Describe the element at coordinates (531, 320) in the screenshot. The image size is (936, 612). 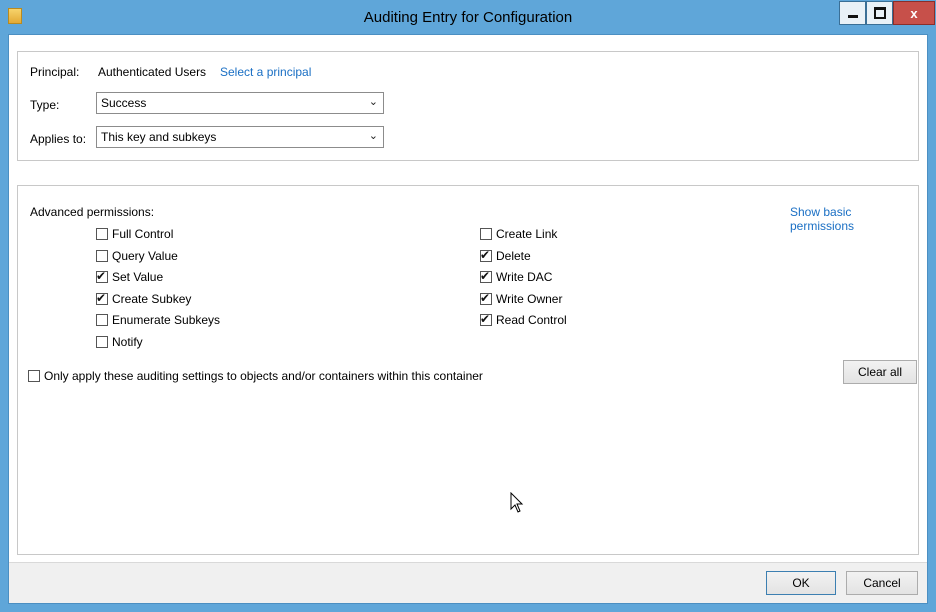
I see `permission-label: Read Control` at that location.